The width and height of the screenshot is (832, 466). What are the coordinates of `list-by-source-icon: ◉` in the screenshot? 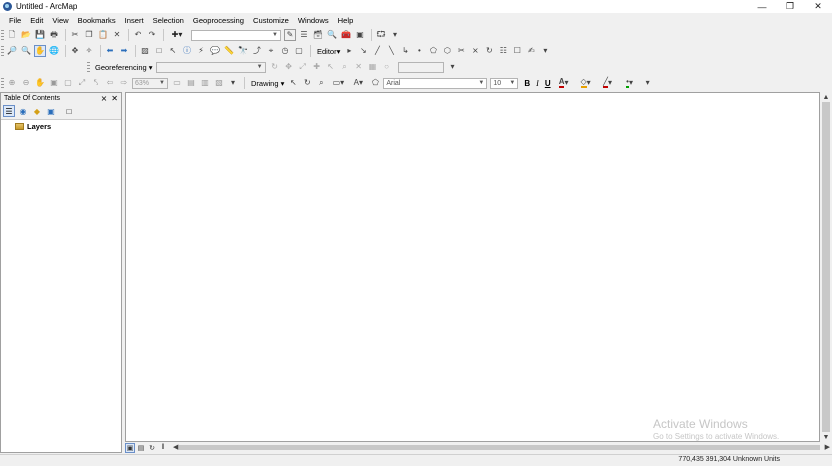 It's located at (23, 111).